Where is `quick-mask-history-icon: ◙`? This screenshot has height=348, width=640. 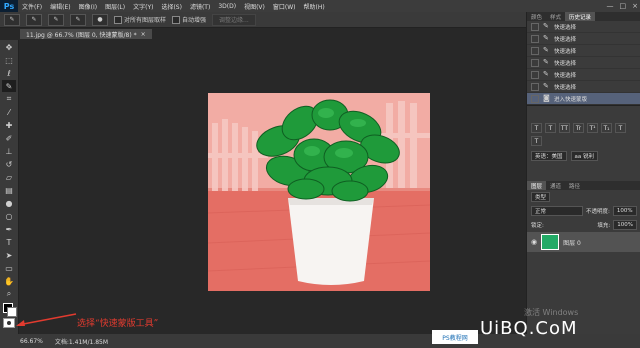
quick-mask-history-icon: ◙ is located at coordinates (546, 98).